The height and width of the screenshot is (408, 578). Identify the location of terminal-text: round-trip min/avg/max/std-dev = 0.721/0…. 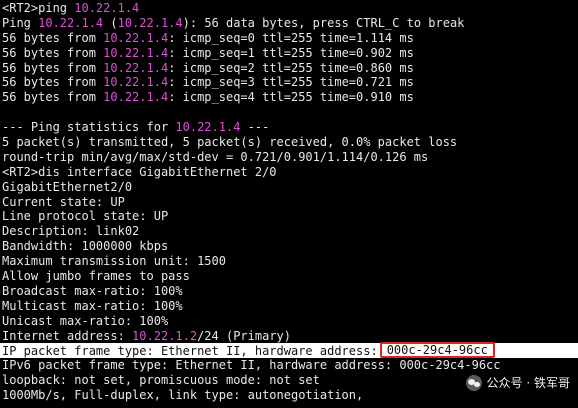
(215, 156).